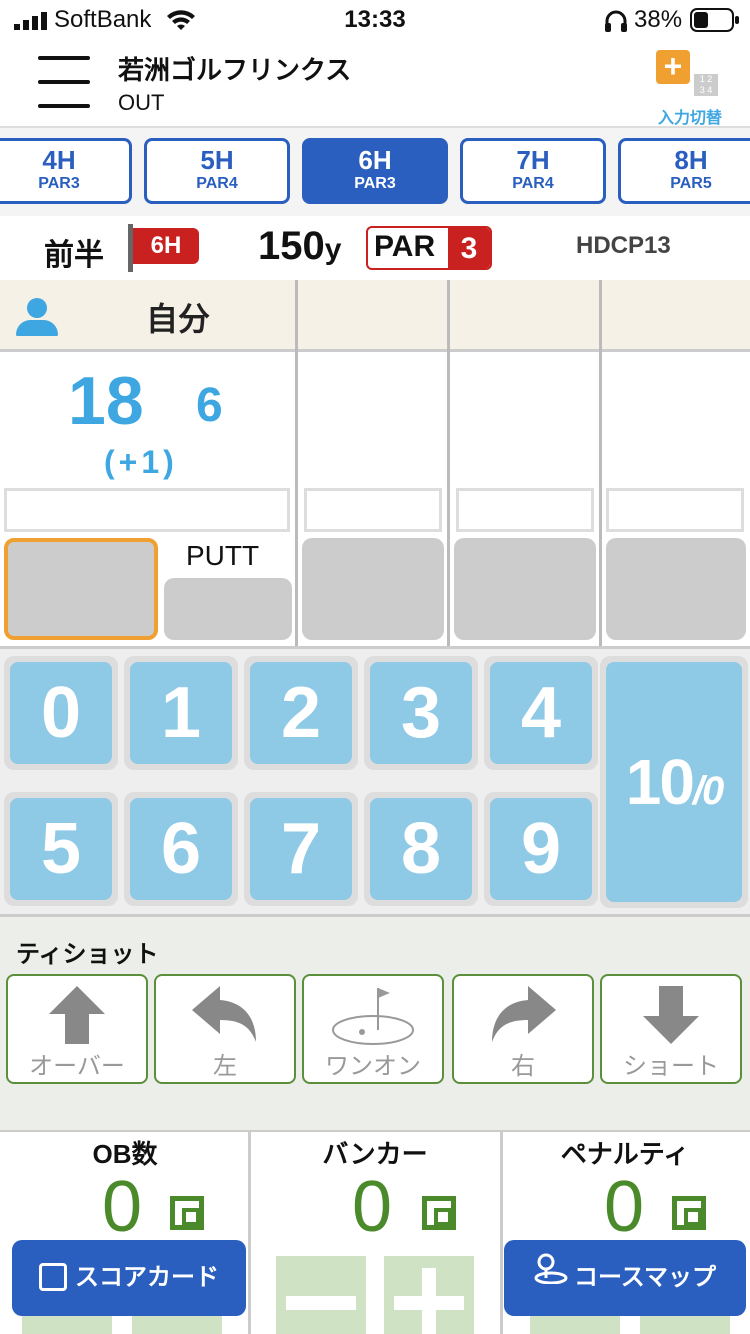 This screenshot has height=1334, width=750. What do you see at coordinates (147, 1277) in the screenshot?
I see `scorecard-label: スコアカード` at bounding box center [147, 1277].